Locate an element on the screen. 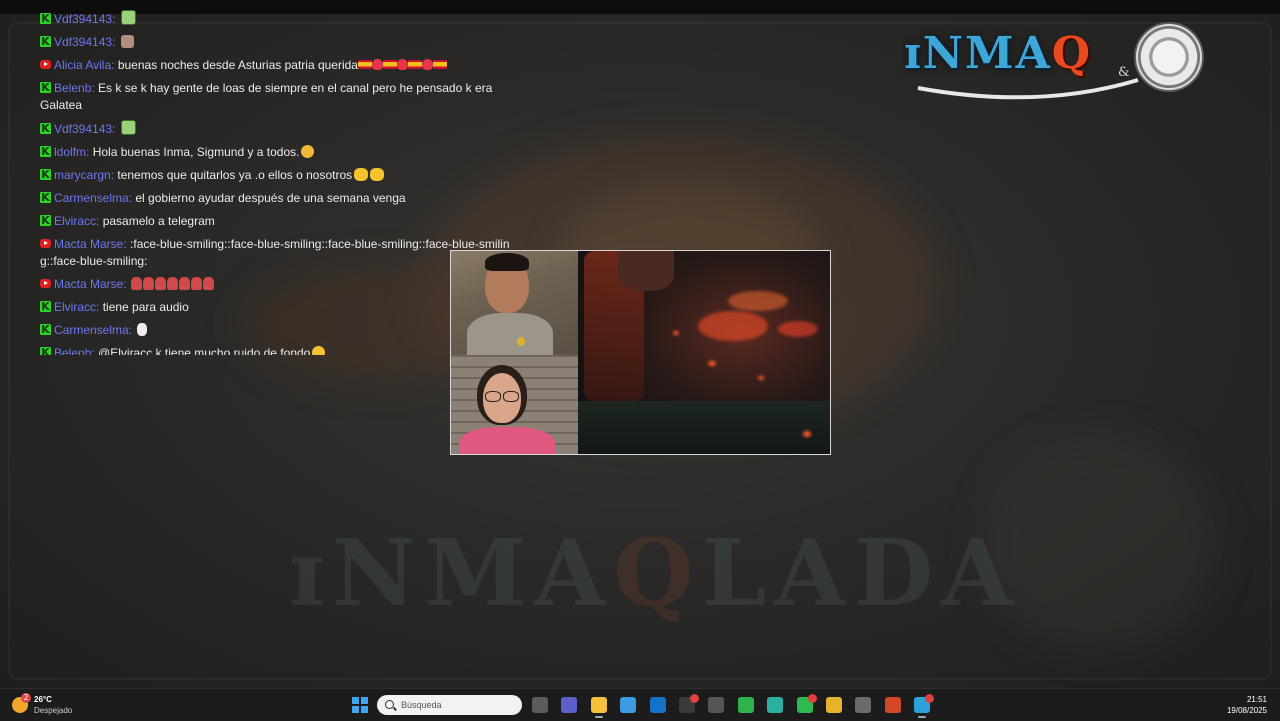  emblem-seal-icon is located at coordinates (1169, 57).